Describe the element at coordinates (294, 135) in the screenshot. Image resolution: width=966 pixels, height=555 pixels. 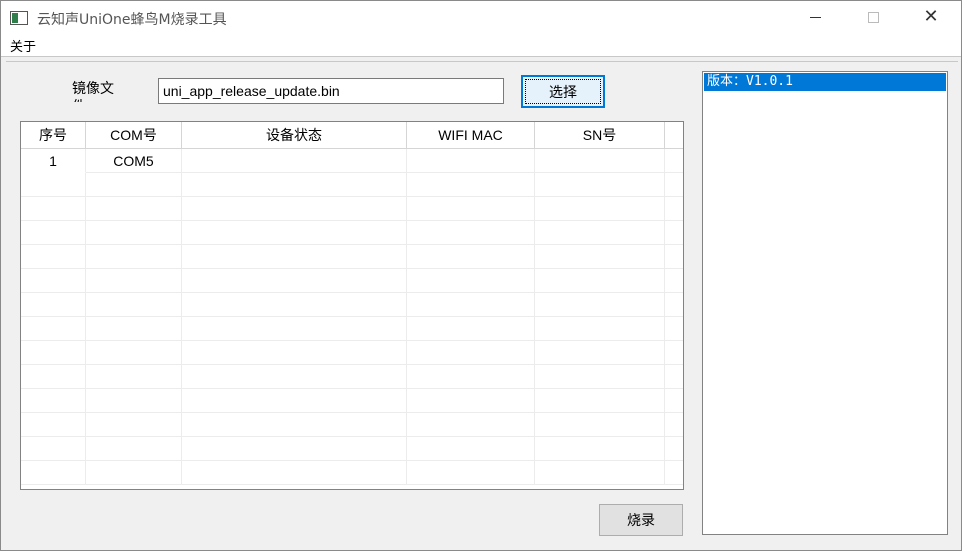
I see `column-header-status: 设备状态` at that location.